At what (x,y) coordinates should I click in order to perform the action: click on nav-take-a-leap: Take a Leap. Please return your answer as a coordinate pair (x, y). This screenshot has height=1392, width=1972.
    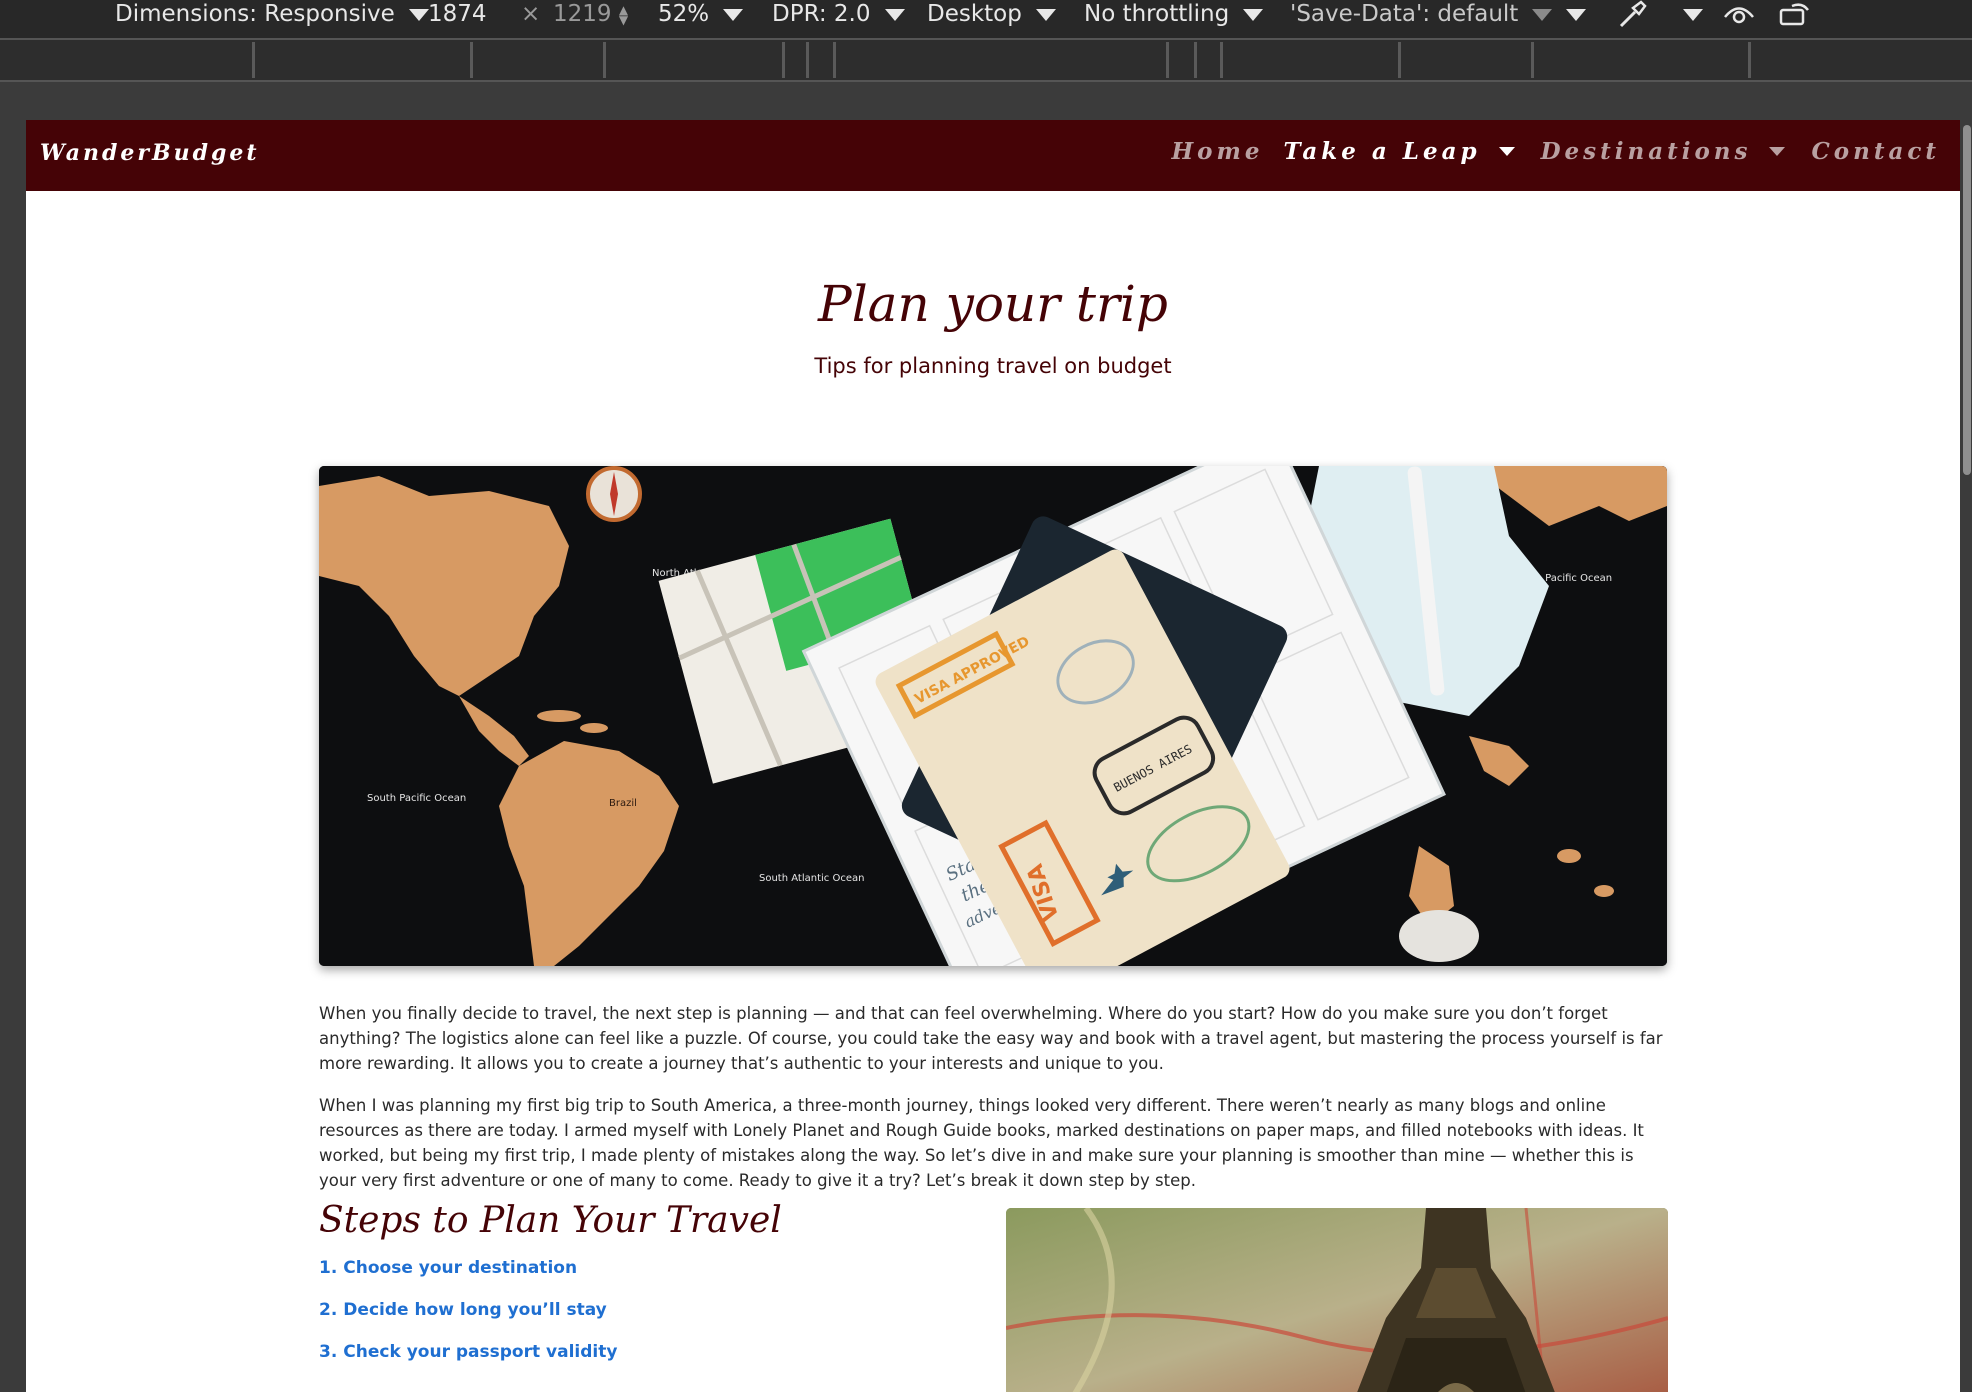
    Looking at the image, I should click on (1401, 151).